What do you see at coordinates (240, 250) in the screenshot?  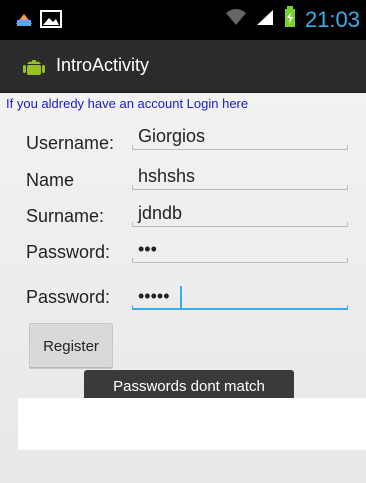 I see `password-field: •••` at bounding box center [240, 250].